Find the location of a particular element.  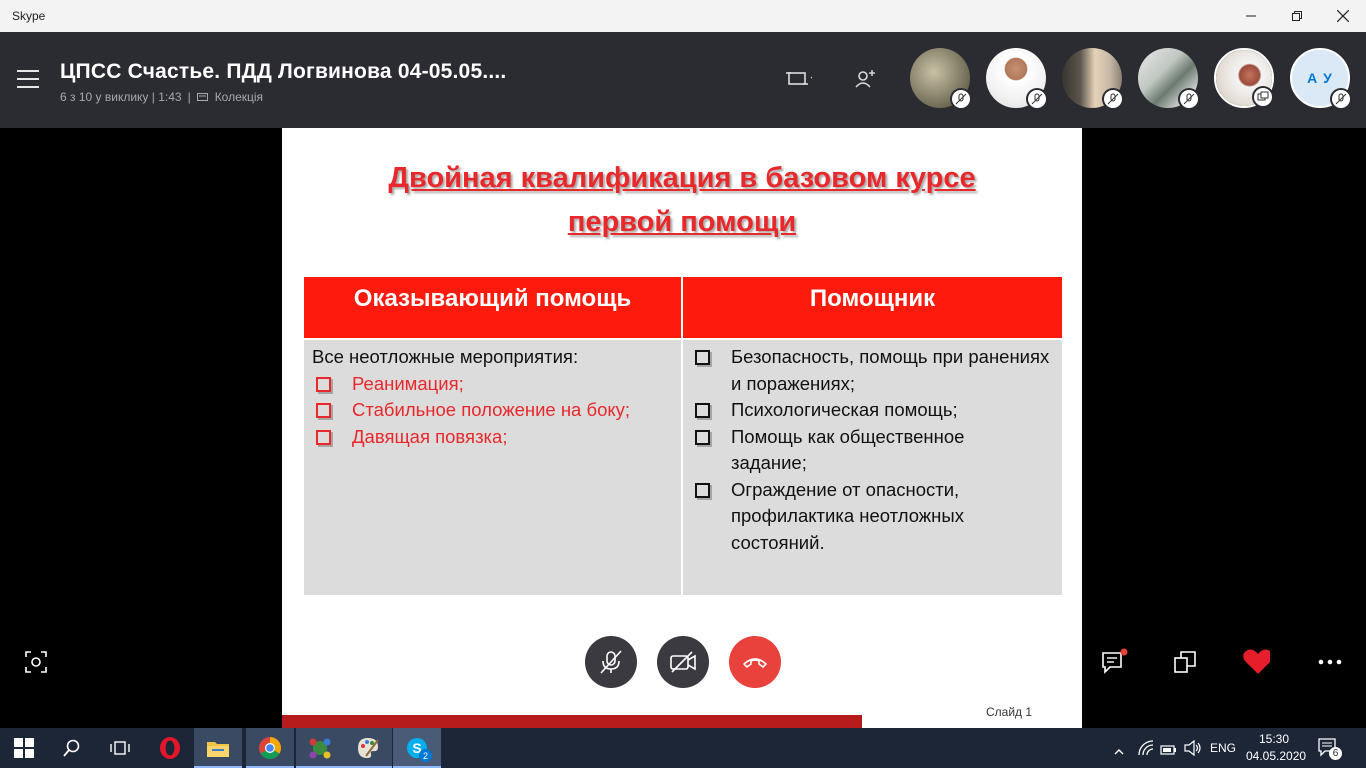

task-view-icon is located at coordinates (120, 748).